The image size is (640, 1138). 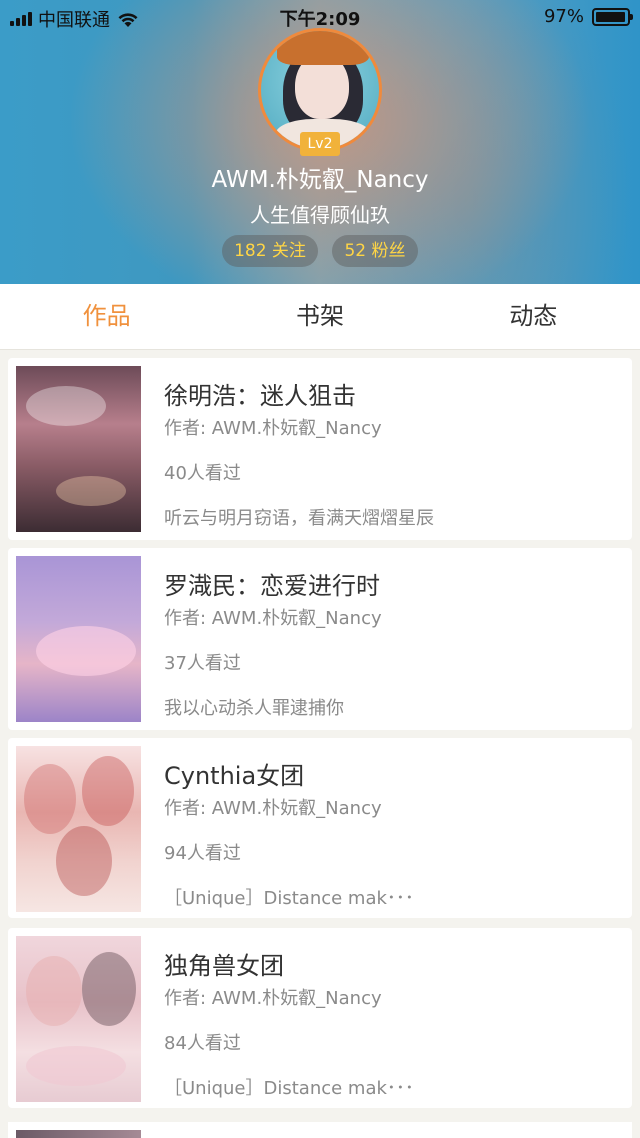 I want to click on tab-activity: 动态, so click(x=533, y=316).